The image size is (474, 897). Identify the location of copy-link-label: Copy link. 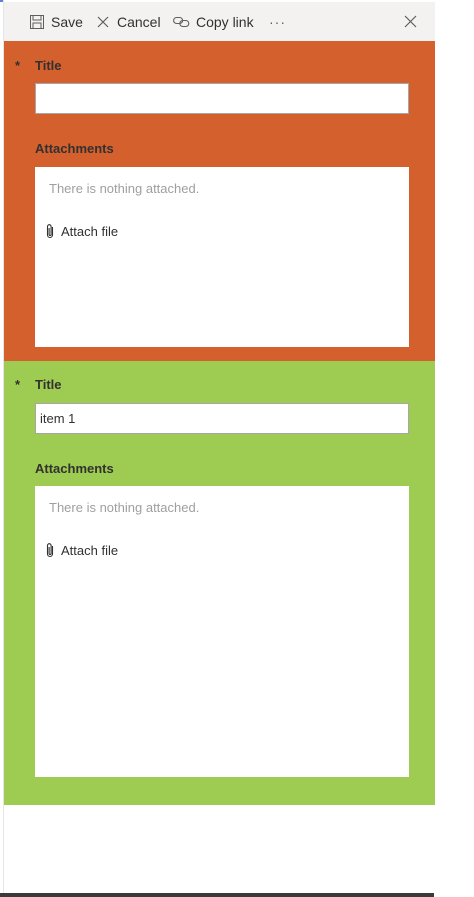
(225, 21).